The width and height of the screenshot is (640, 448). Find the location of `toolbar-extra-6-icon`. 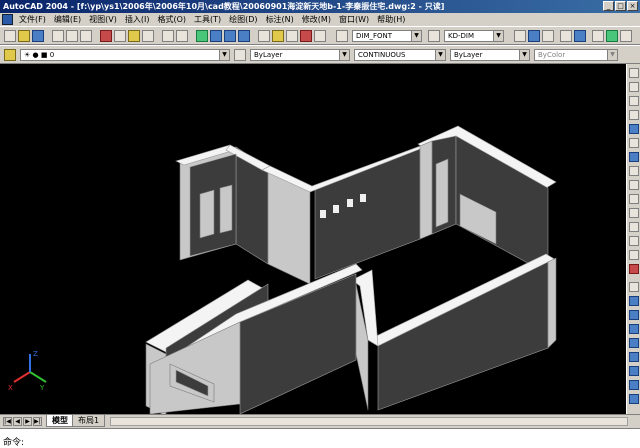

toolbar-extra-6-icon is located at coordinates (598, 36).